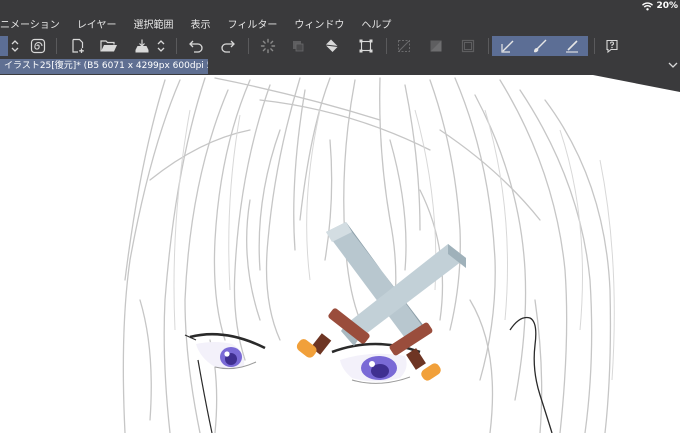  I want to click on frame-button, so click(468, 46).